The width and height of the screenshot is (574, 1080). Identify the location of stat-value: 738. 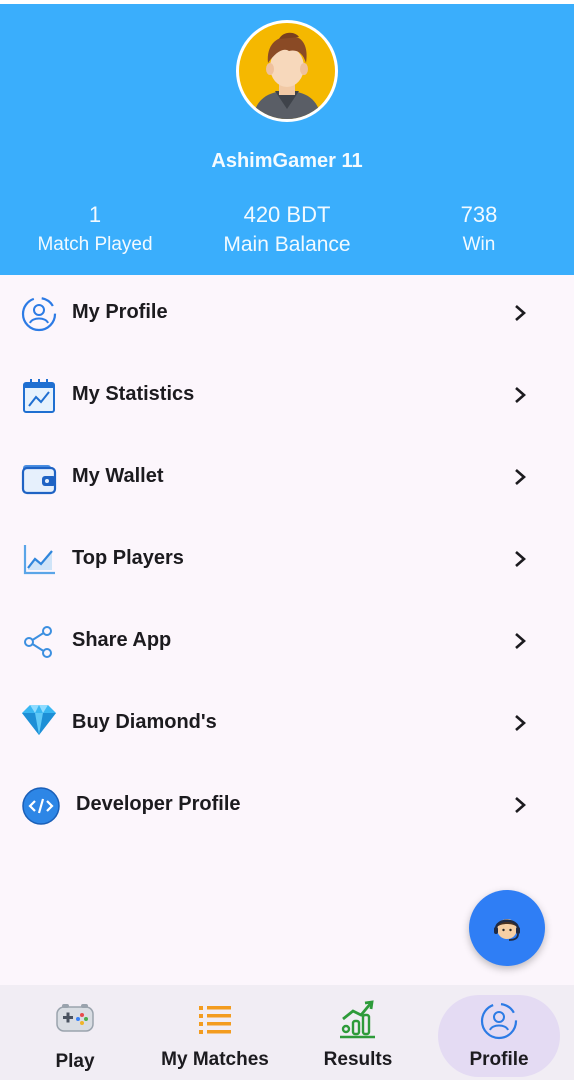
(479, 214).